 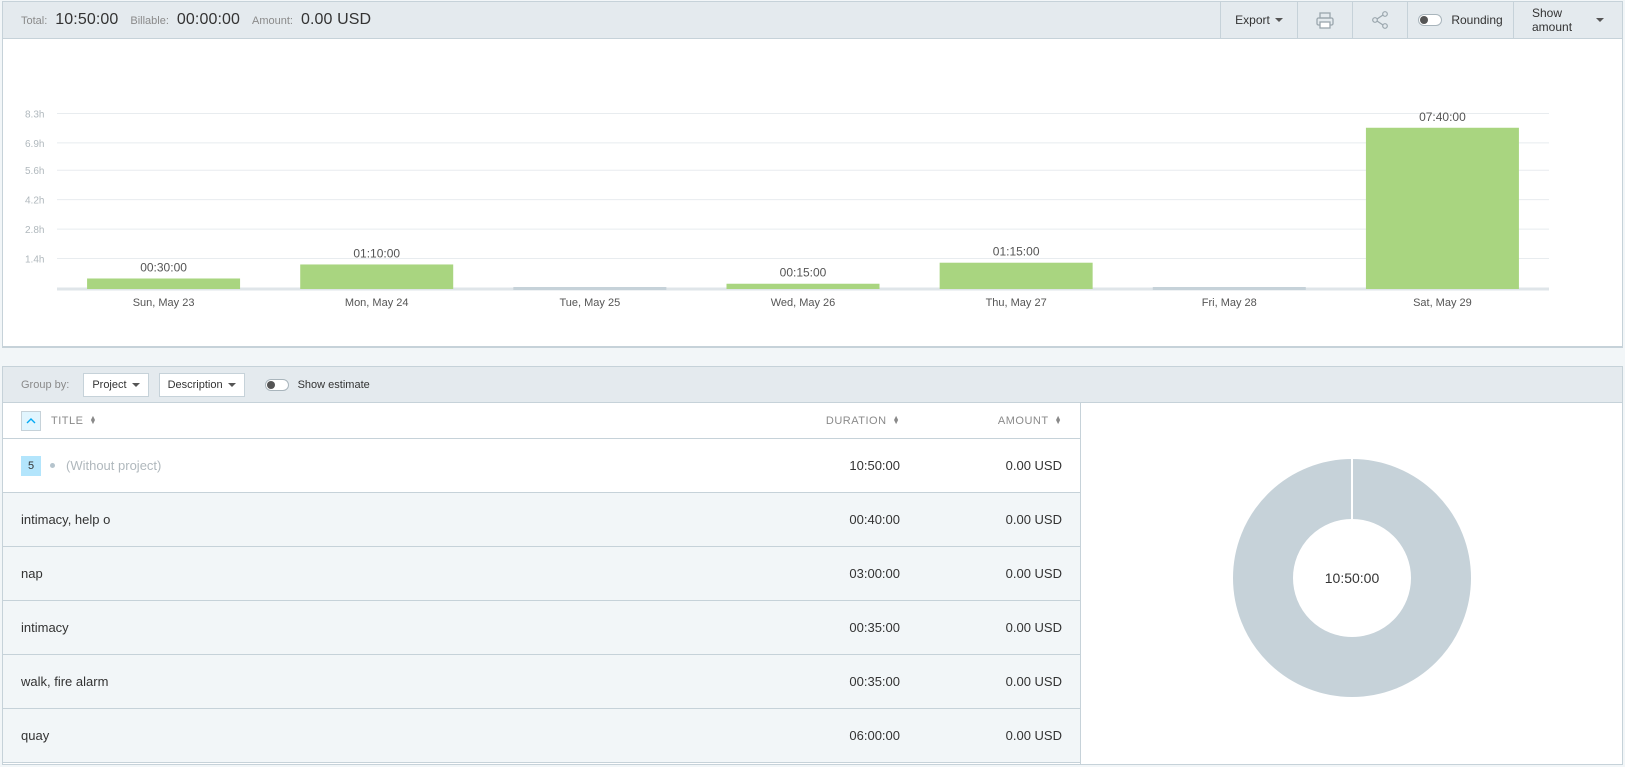 I want to click on share-button, so click(x=1379, y=20).